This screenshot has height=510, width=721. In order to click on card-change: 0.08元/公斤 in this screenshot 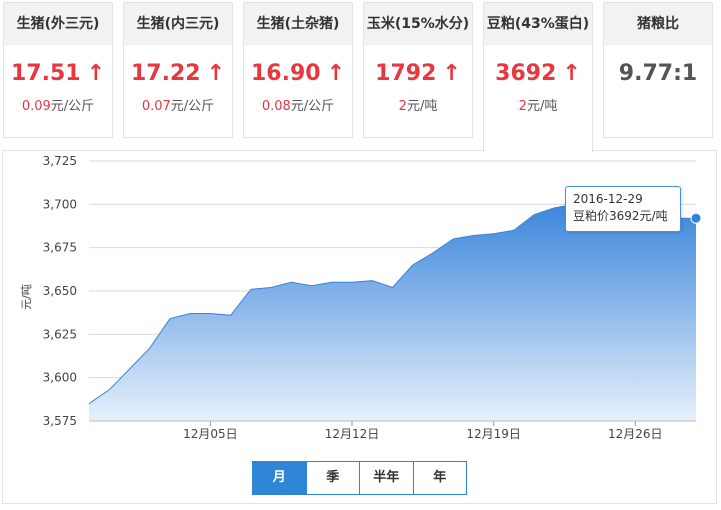, I will do `click(298, 104)`.